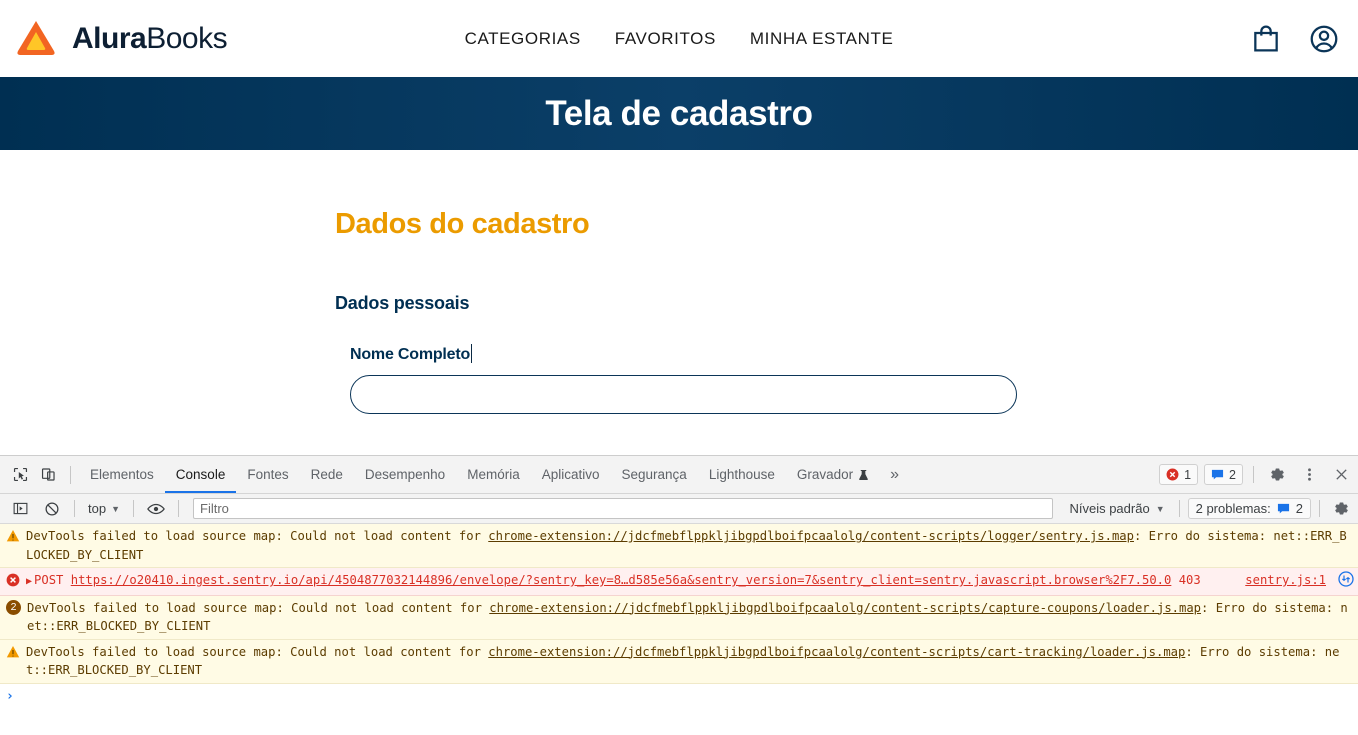  I want to click on close-icon, so click(1341, 474).